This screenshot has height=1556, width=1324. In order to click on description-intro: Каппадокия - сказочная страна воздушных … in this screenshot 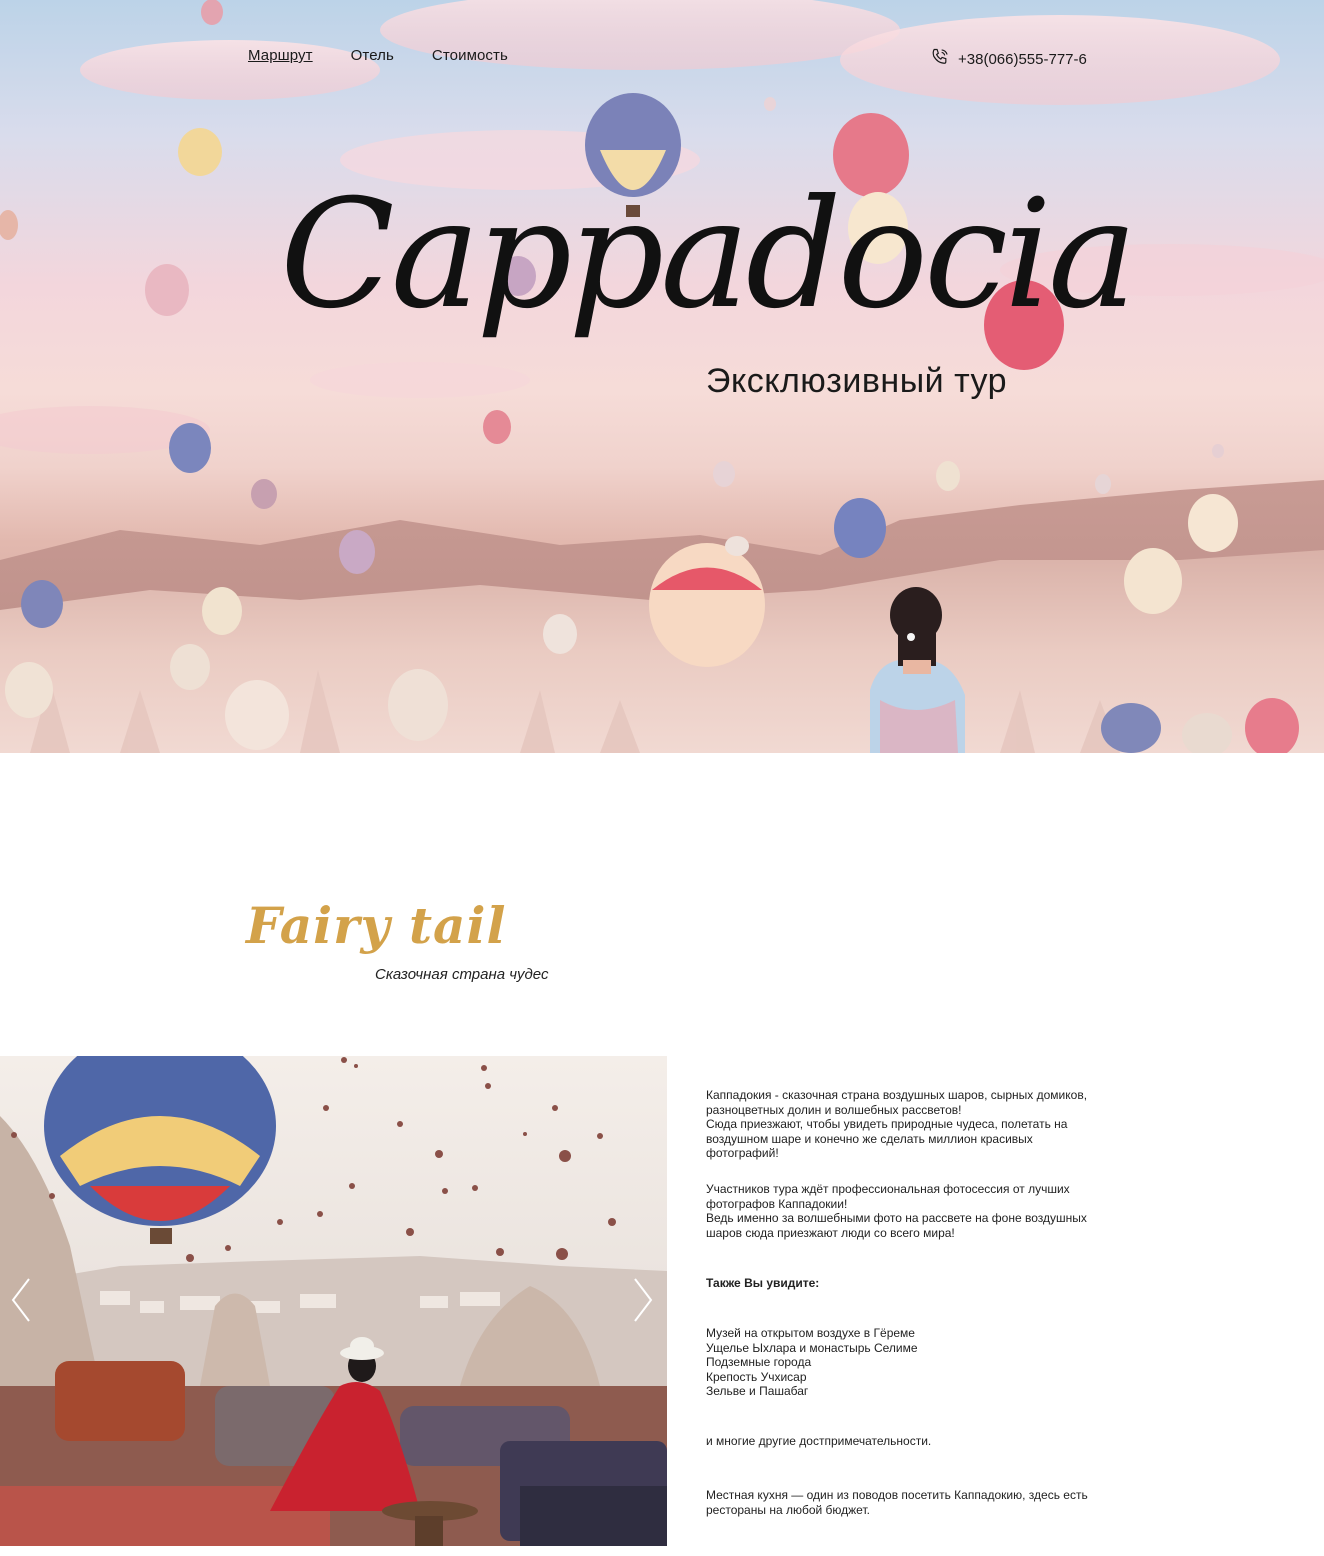, I will do `click(897, 1124)`.